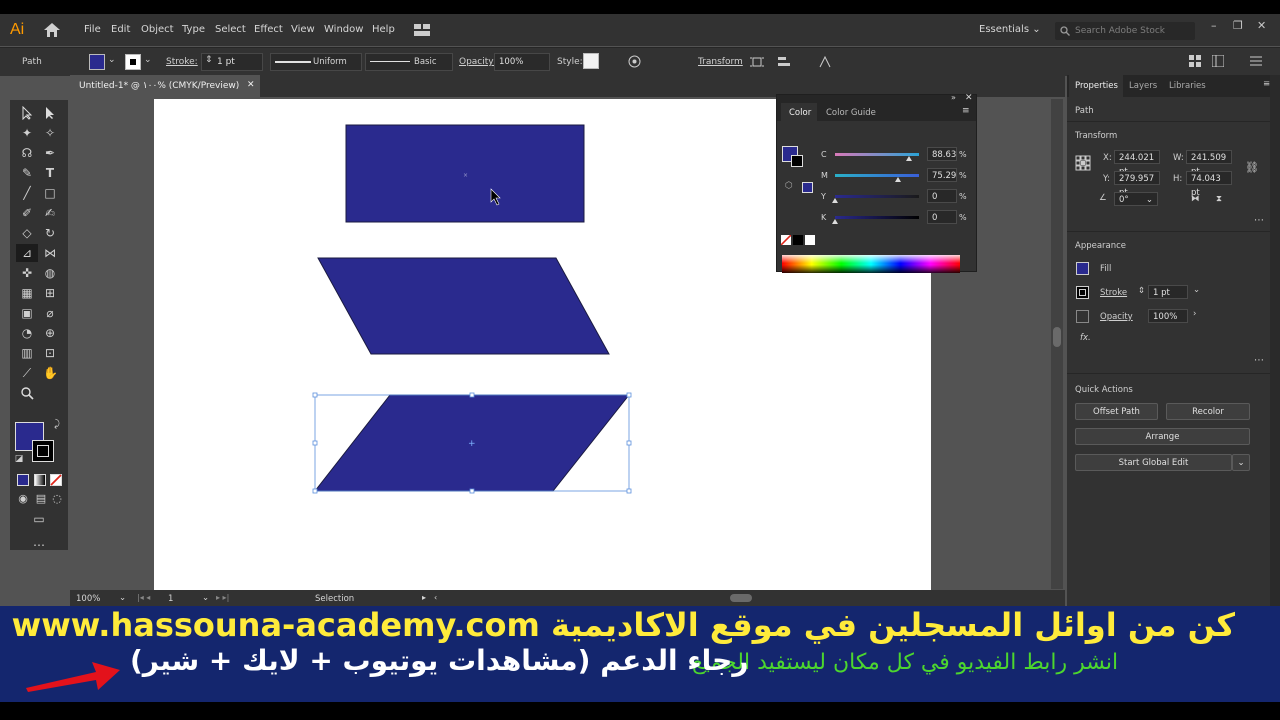 The width and height of the screenshot is (1280, 720). Describe the element at coordinates (1219, 199) in the screenshot. I see `flip-vertical-icon: ⧗` at that location.